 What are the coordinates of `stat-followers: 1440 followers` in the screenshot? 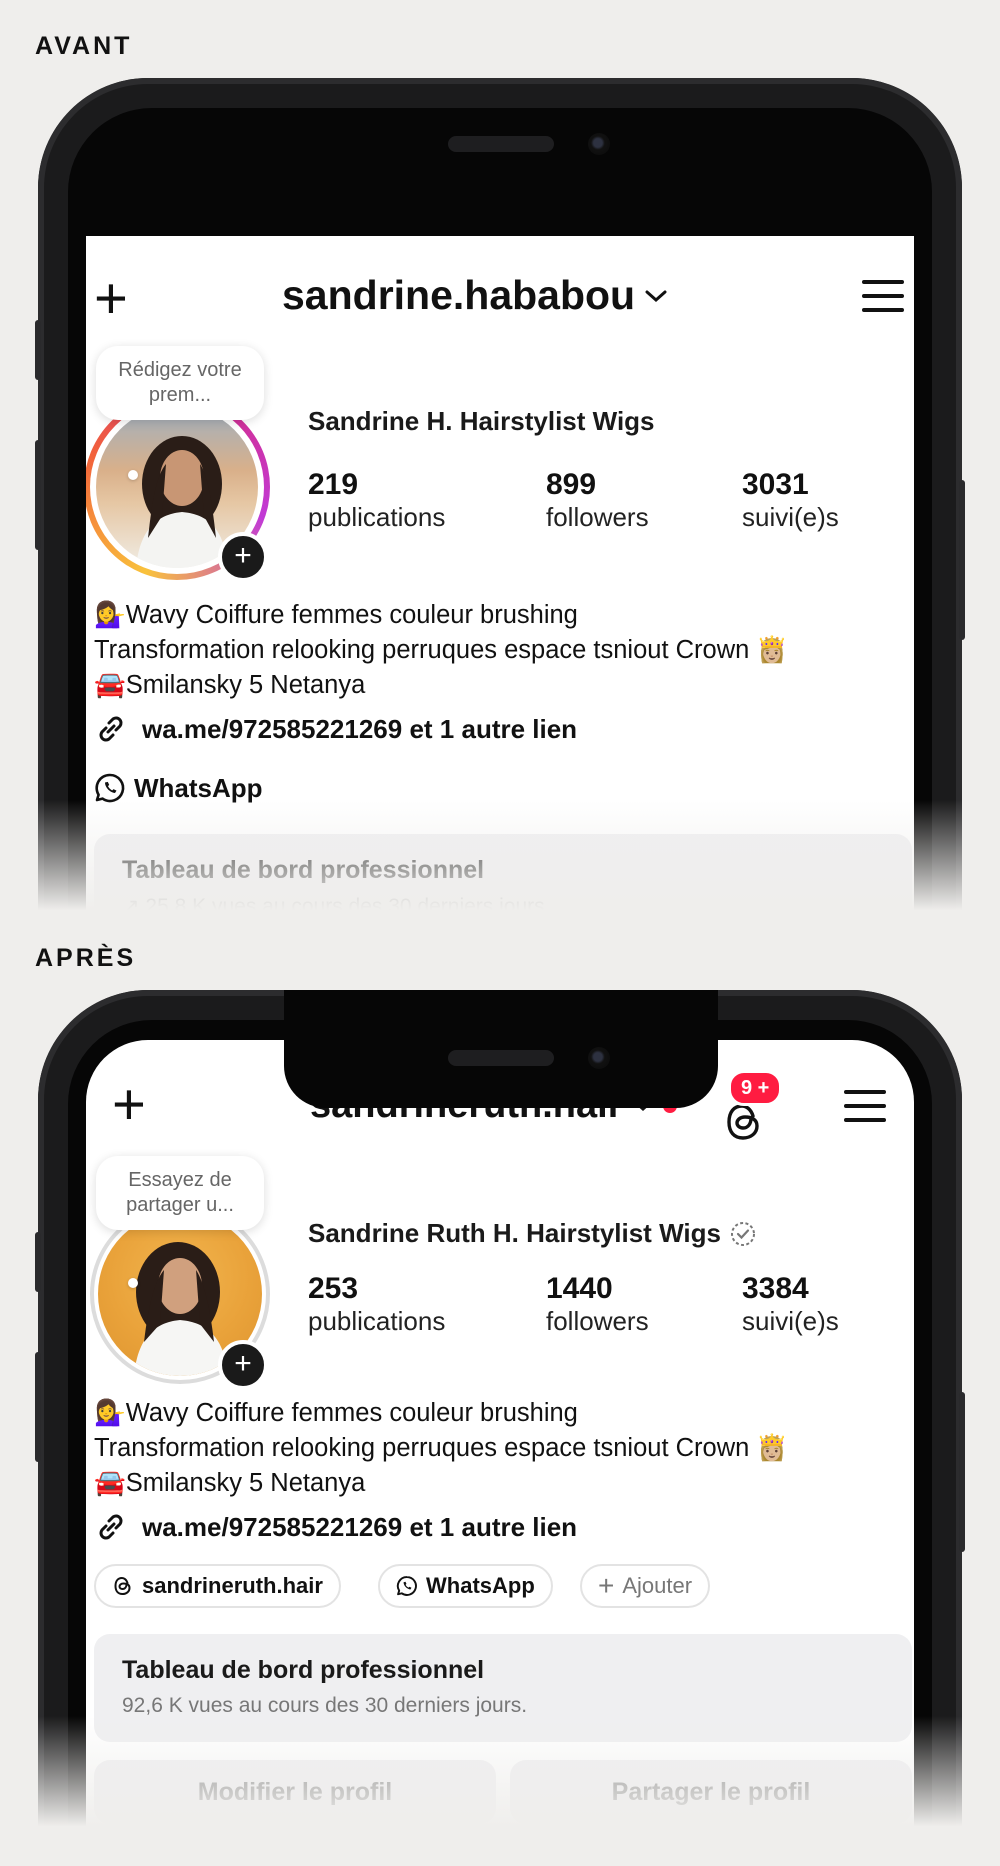 It's located at (597, 1304).